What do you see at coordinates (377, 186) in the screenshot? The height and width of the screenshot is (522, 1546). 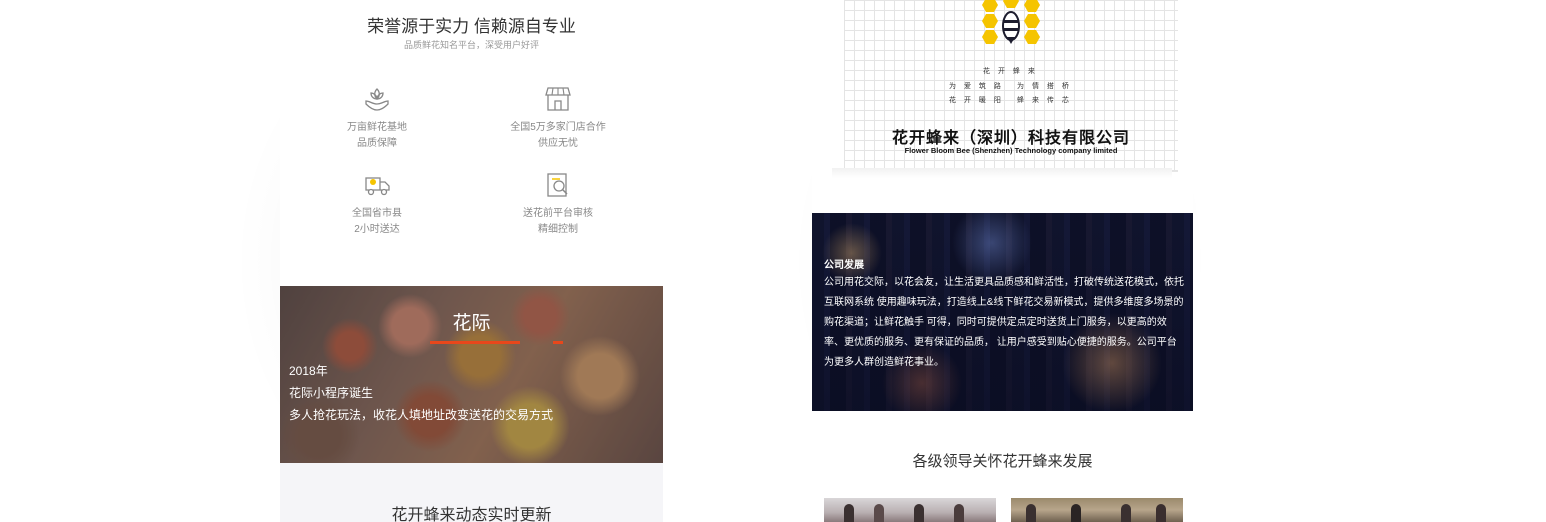 I see `delivery-truck-icon` at bounding box center [377, 186].